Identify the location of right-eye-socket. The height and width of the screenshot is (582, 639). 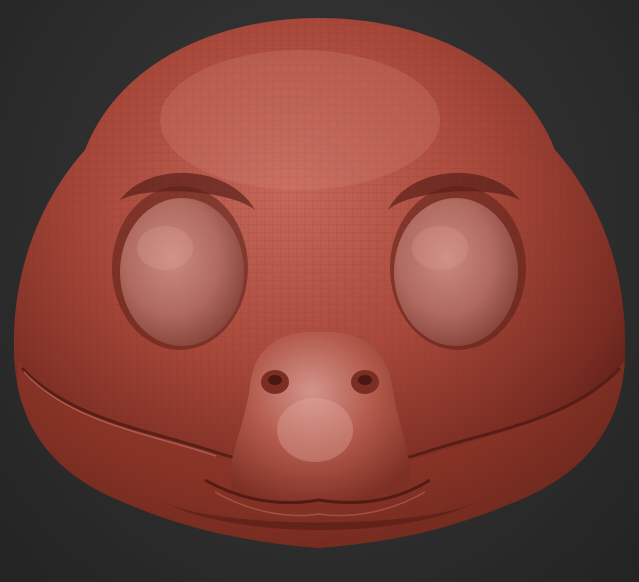
(458, 268).